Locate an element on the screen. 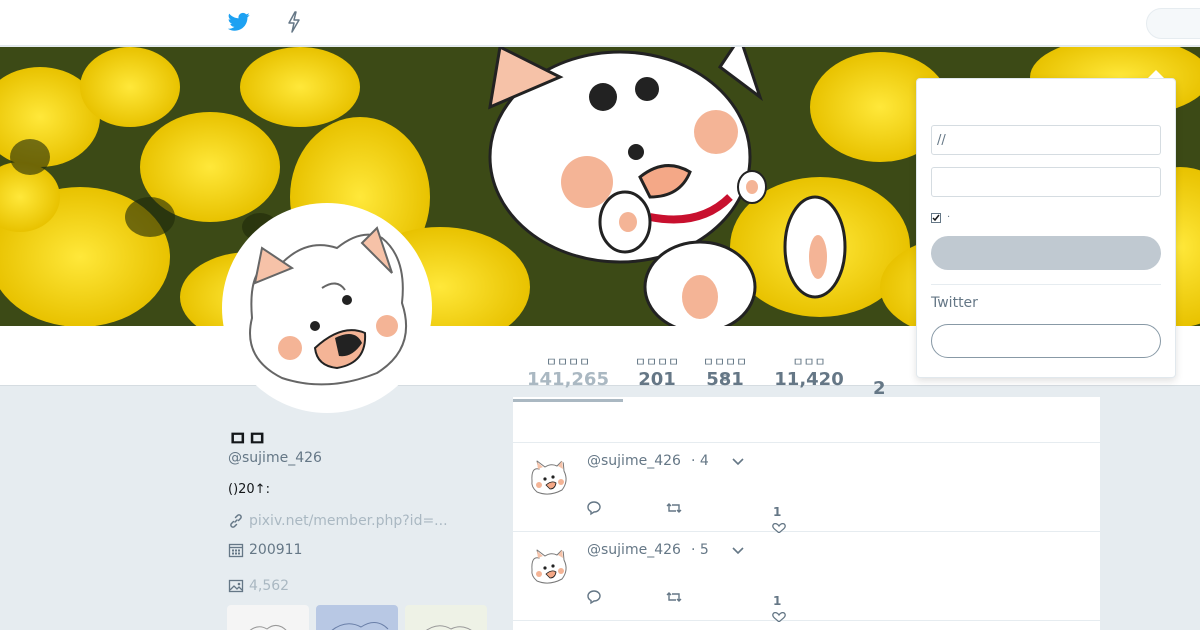  stat-following: ㅁㅁㅁㅁ 201 is located at coordinates (657, 372).